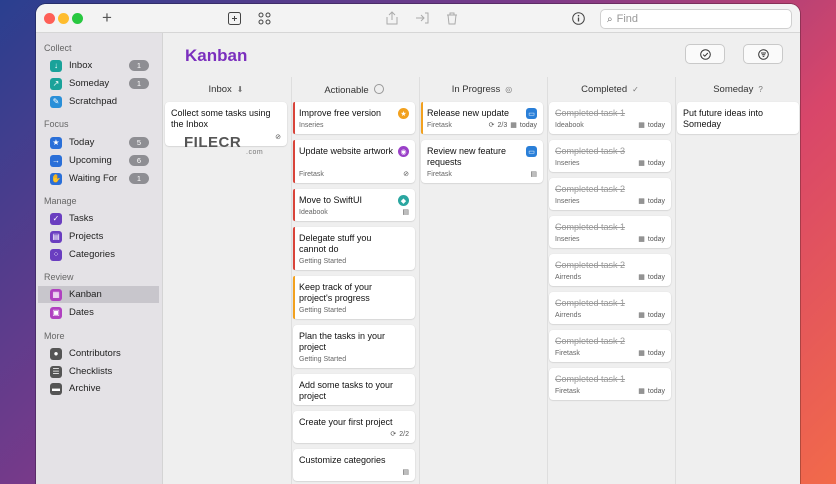  I want to click on move-icon, so click(422, 18).